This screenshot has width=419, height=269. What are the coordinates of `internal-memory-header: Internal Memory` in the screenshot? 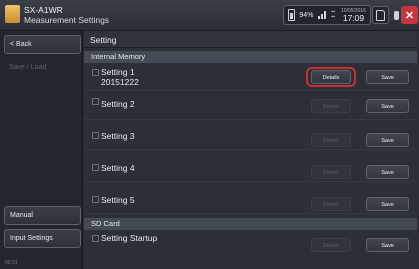 It's located at (250, 57).